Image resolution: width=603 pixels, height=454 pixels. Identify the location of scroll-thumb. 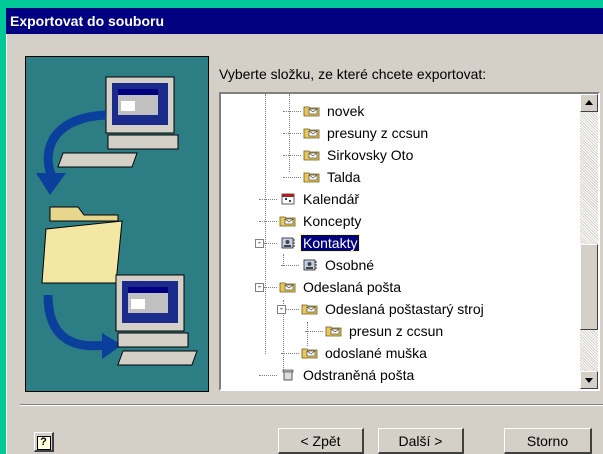
(589, 287).